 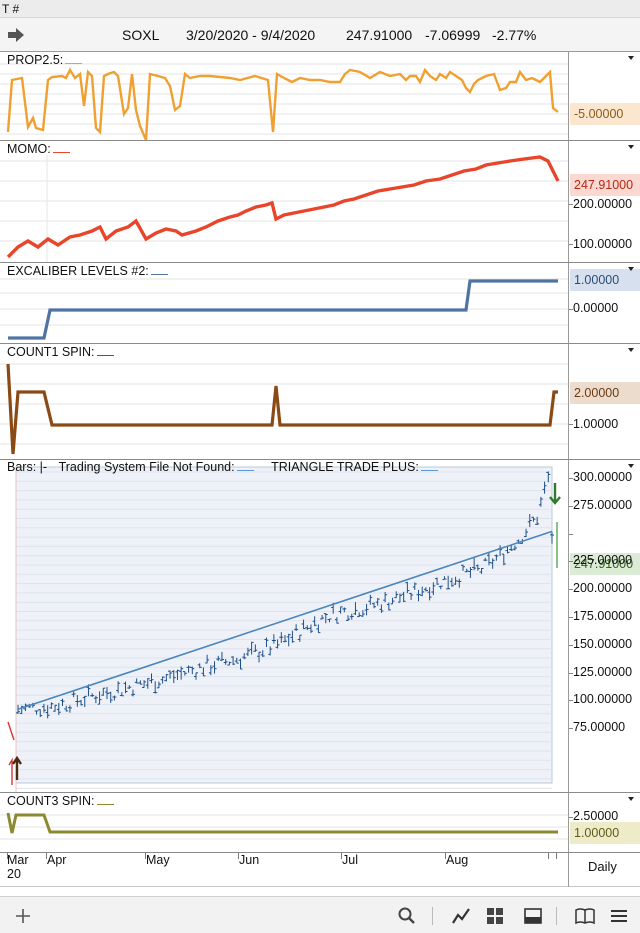 I want to click on percent-change: -2.77%, so click(x=514, y=35).